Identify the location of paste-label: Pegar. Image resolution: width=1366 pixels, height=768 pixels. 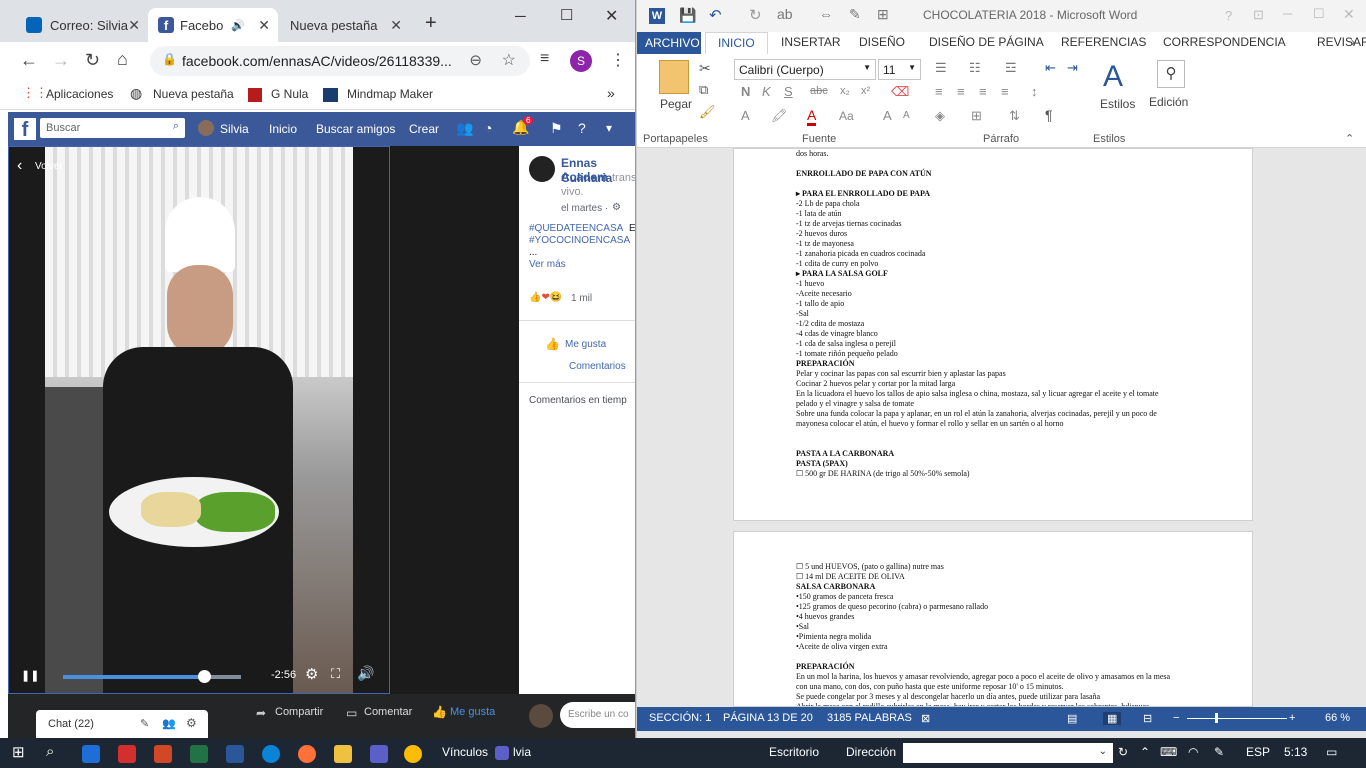
(676, 104).